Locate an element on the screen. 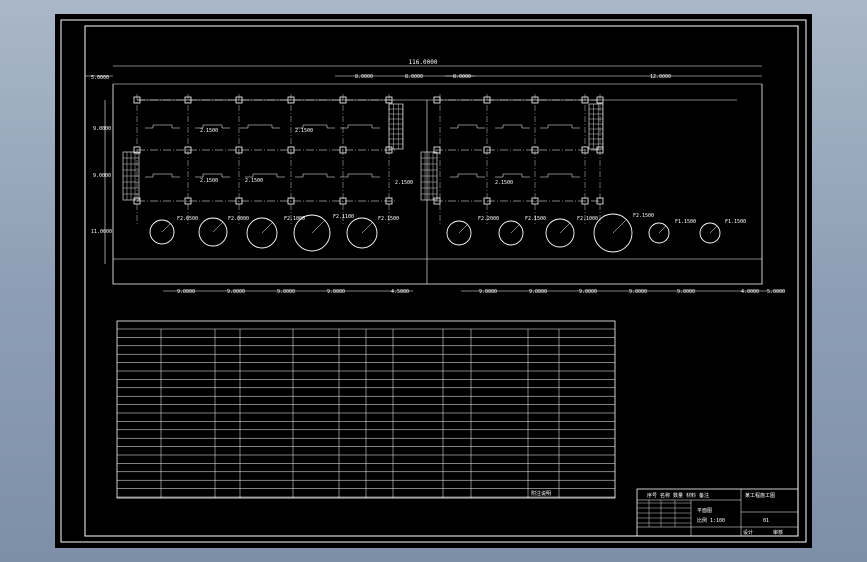  tank-label-l3: F2.1000 is located at coordinates (294, 219).